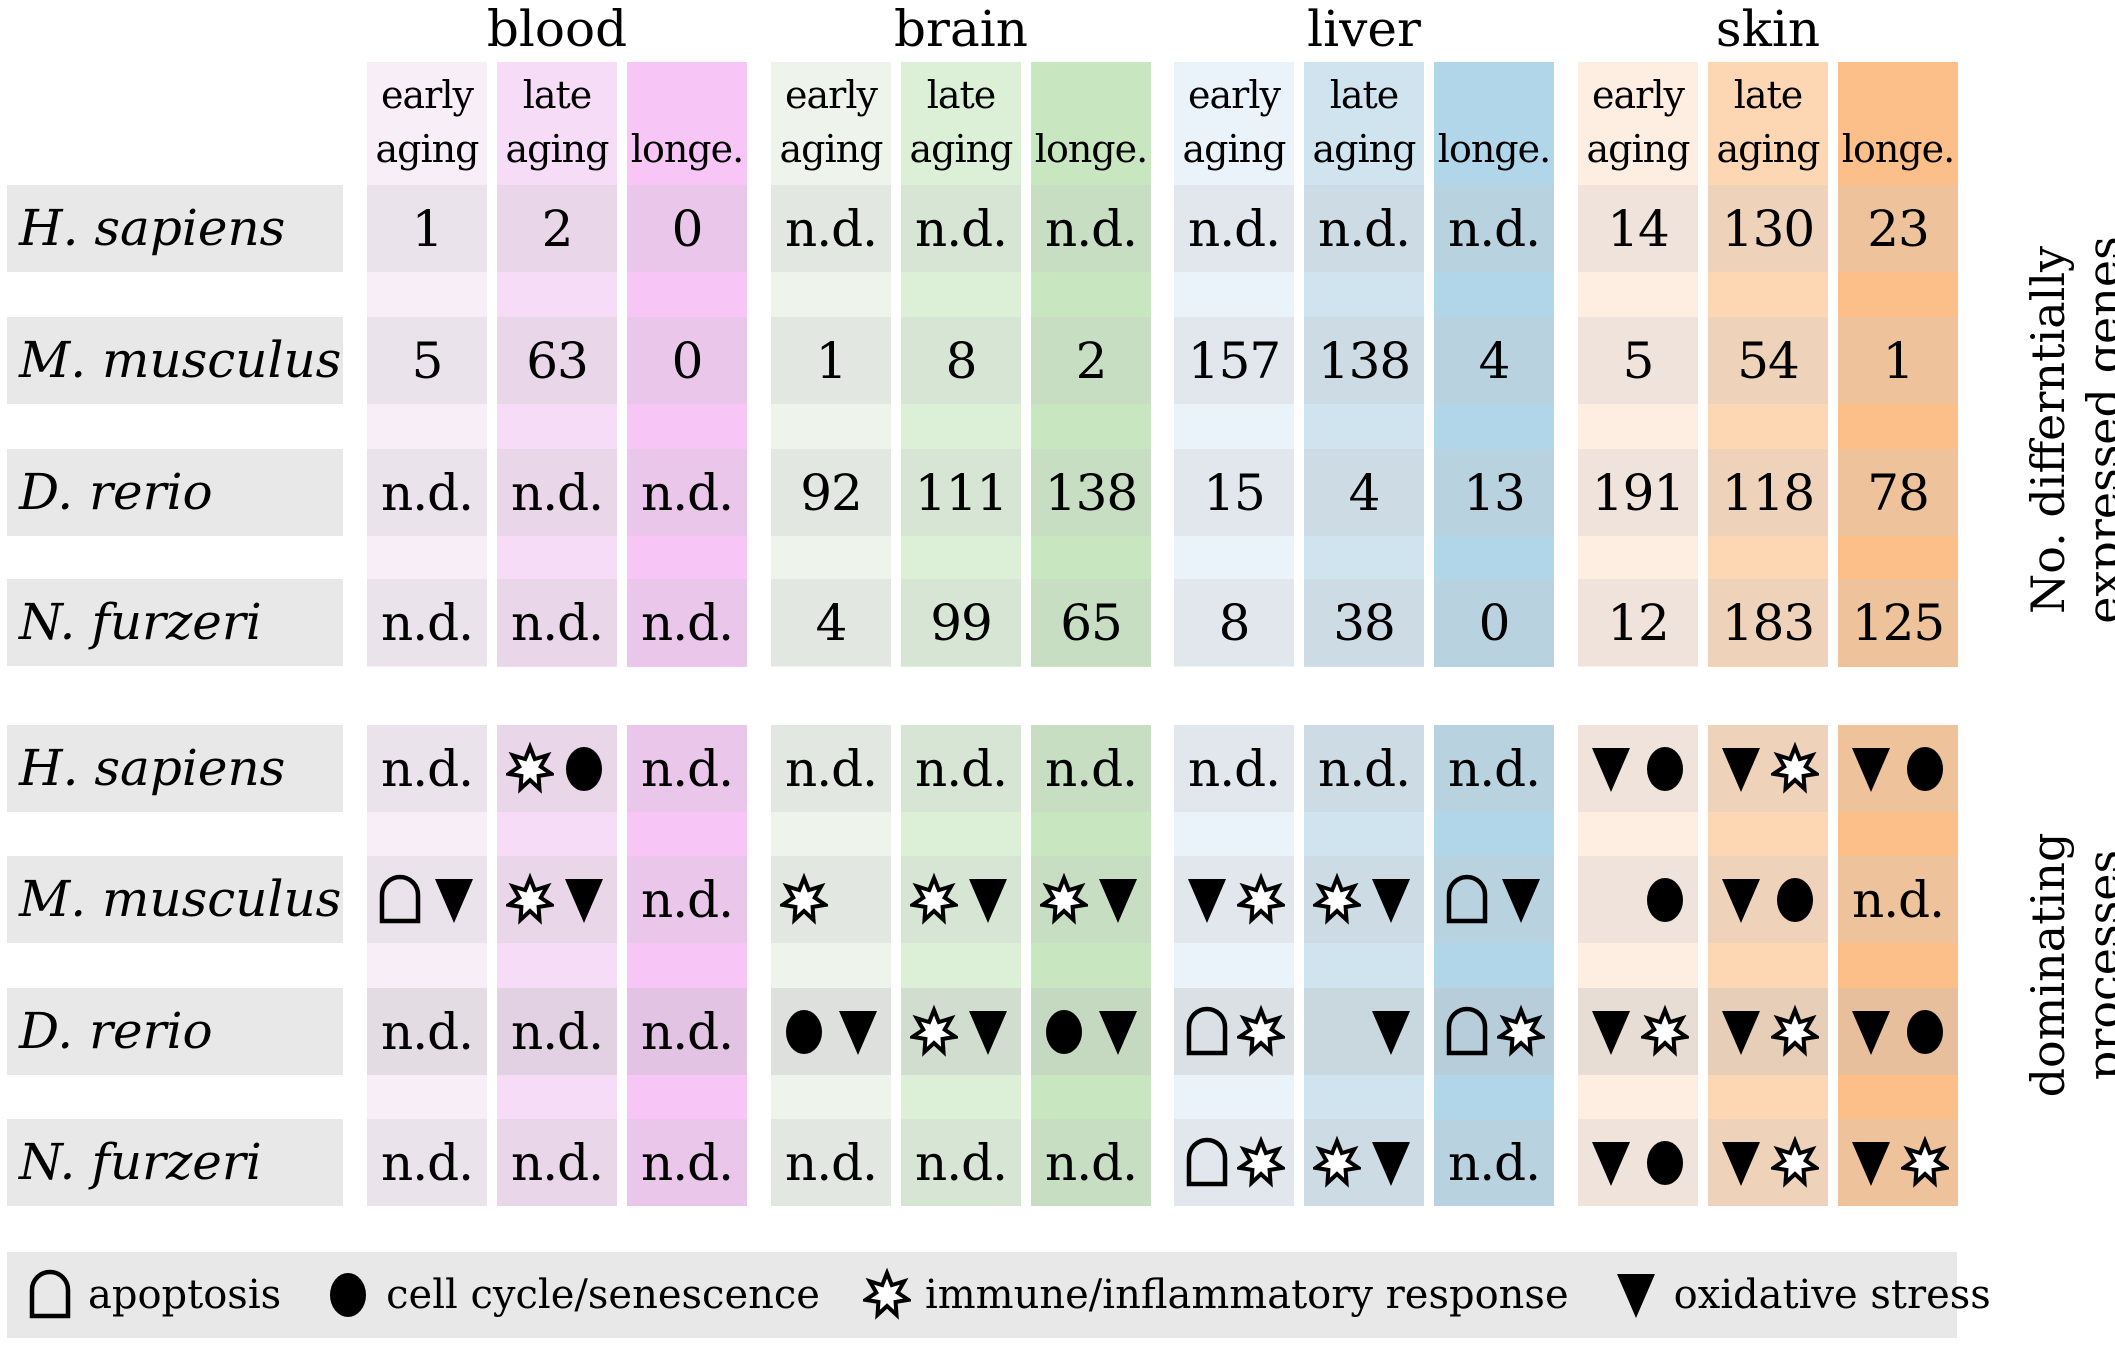 Image resolution: width=2115 pixels, height=1348 pixels. Describe the element at coordinates (1768, 492) in the screenshot. I see `gene-count-cell: 118` at that location.